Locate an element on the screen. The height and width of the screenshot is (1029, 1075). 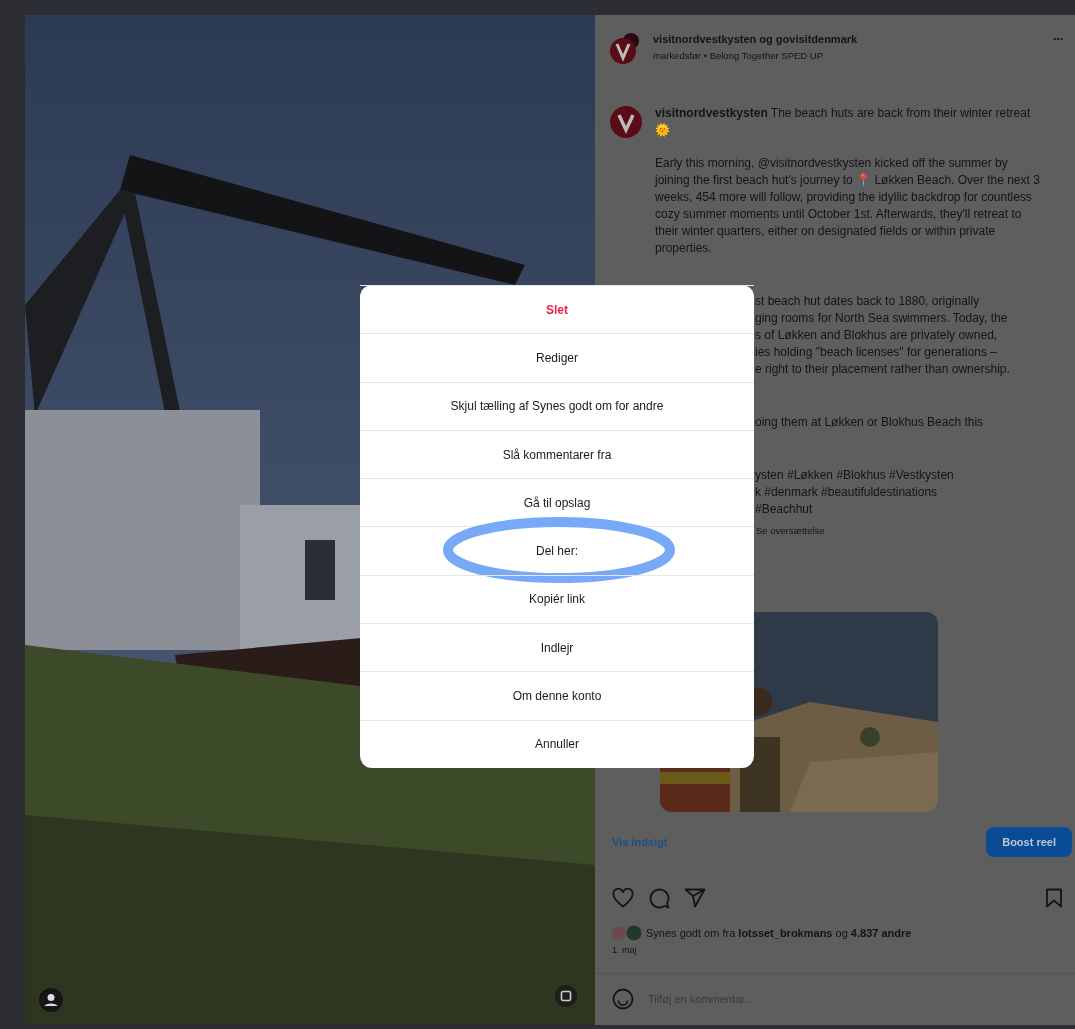
heart-icon is located at coordinates (623, 898).